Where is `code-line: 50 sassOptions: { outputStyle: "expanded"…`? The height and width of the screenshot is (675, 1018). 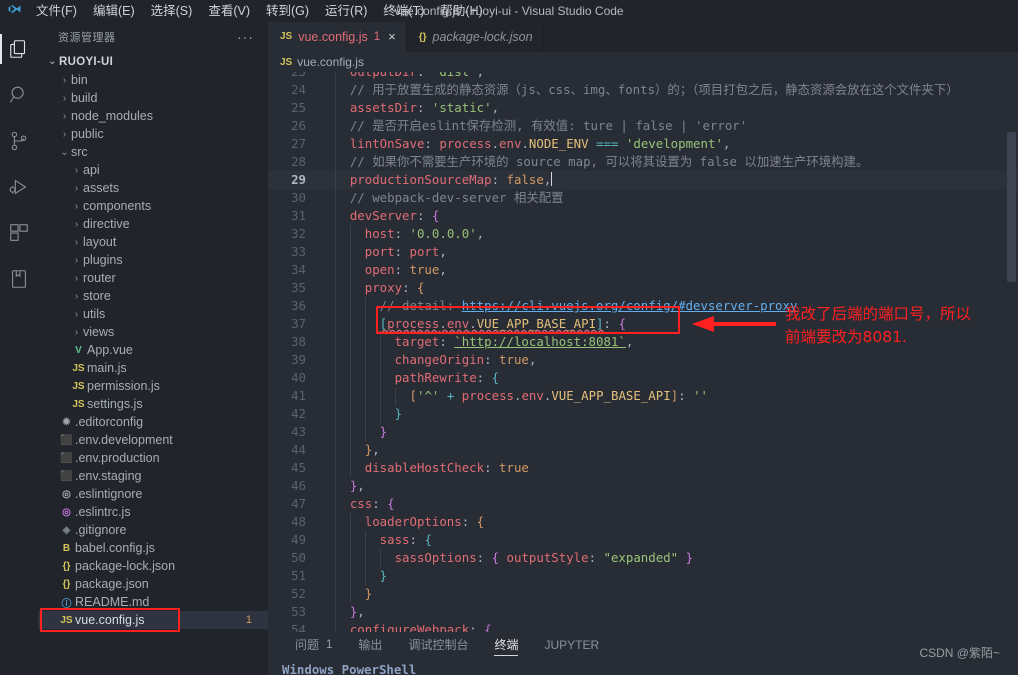 code-line: 50 sassOptions: { outputStyle: "expanded"… is located at coordinates (643, 558).